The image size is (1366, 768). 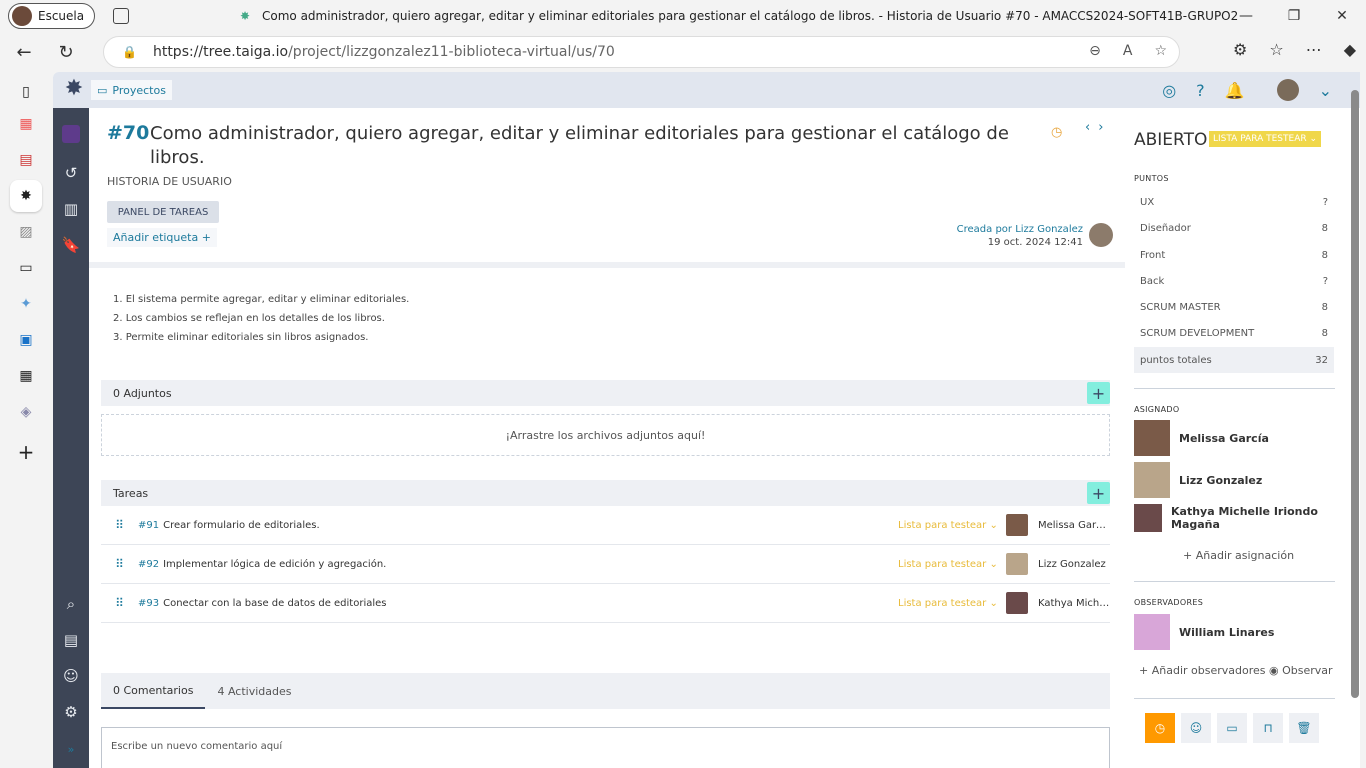 What do you see at coordinates (1234, 518) in the screenshot?
I see `assigned-user: Kathya Michelle Iriondo Magaña` at bounding box center [1234, 518].